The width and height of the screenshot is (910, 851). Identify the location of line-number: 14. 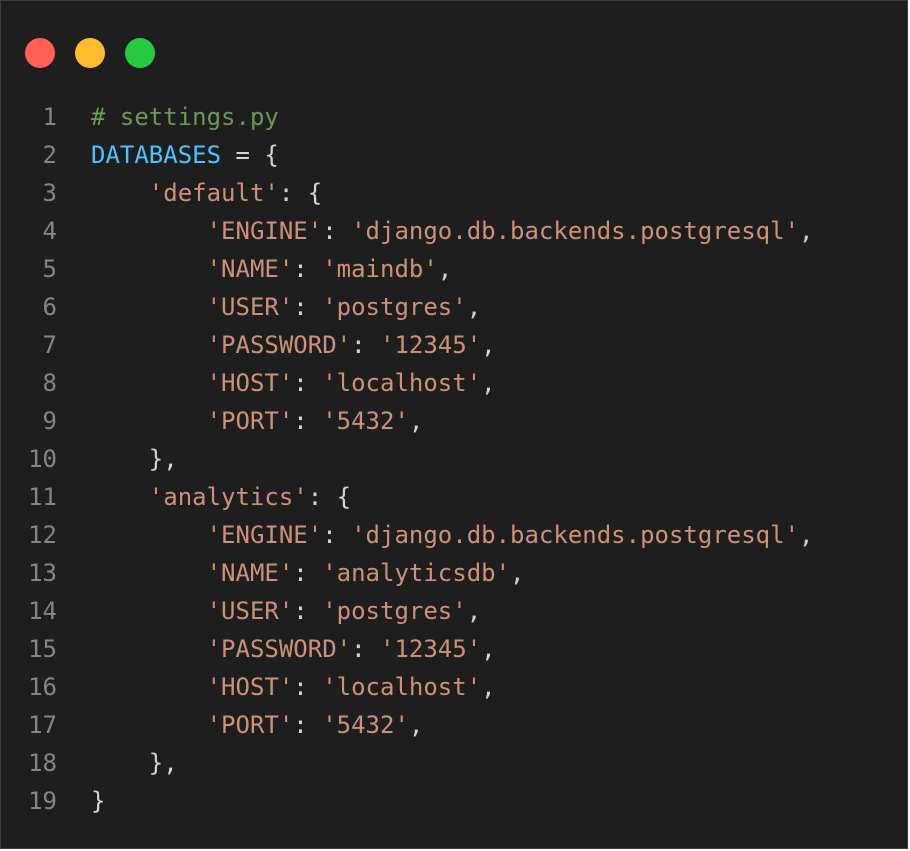
(42, 611).